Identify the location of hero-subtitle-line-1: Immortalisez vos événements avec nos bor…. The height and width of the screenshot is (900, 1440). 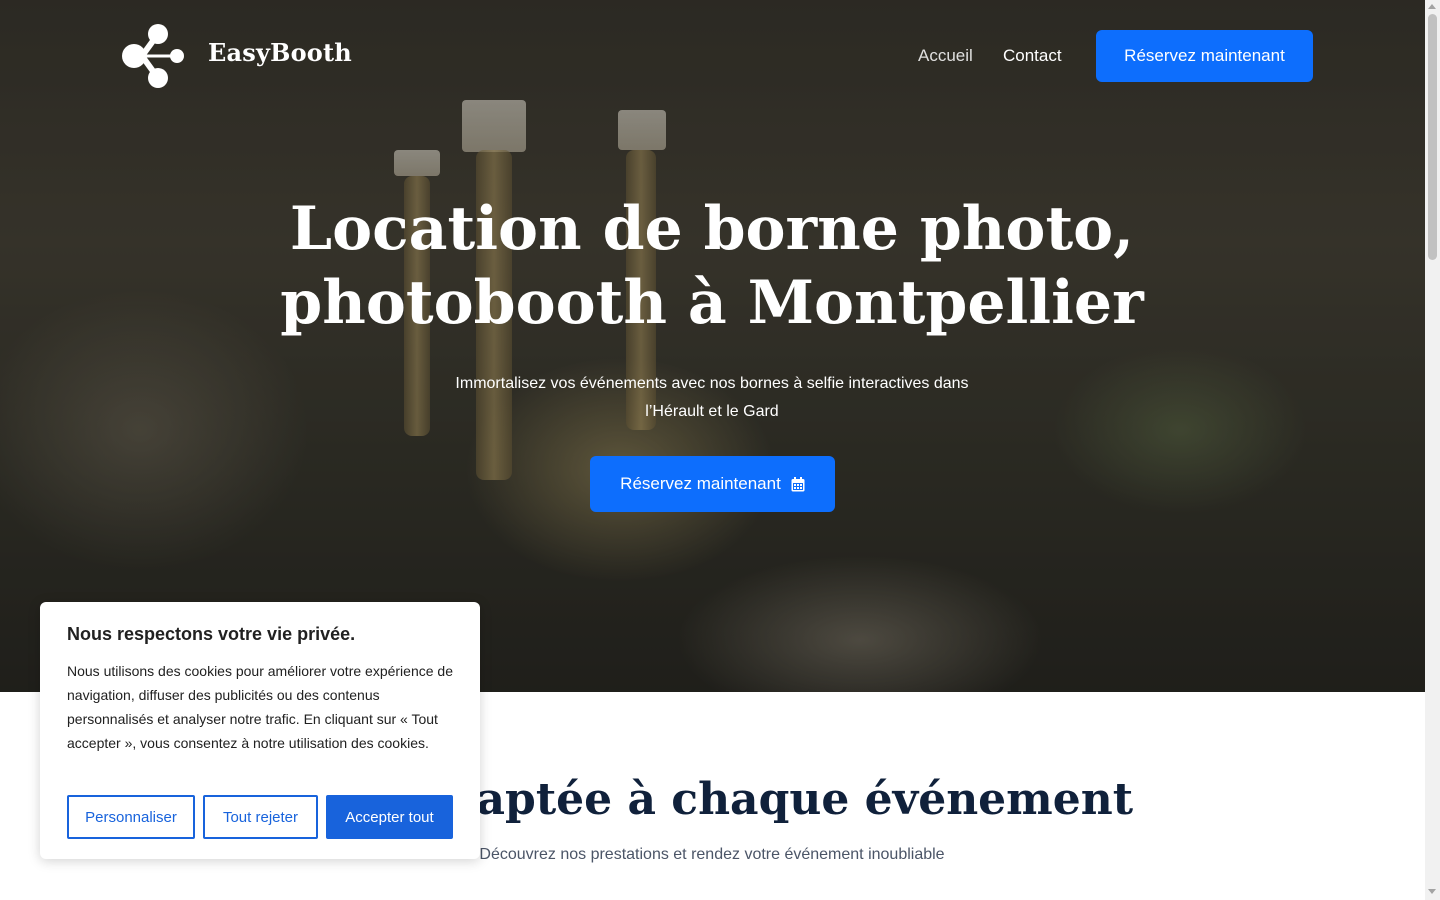
(712, 383).